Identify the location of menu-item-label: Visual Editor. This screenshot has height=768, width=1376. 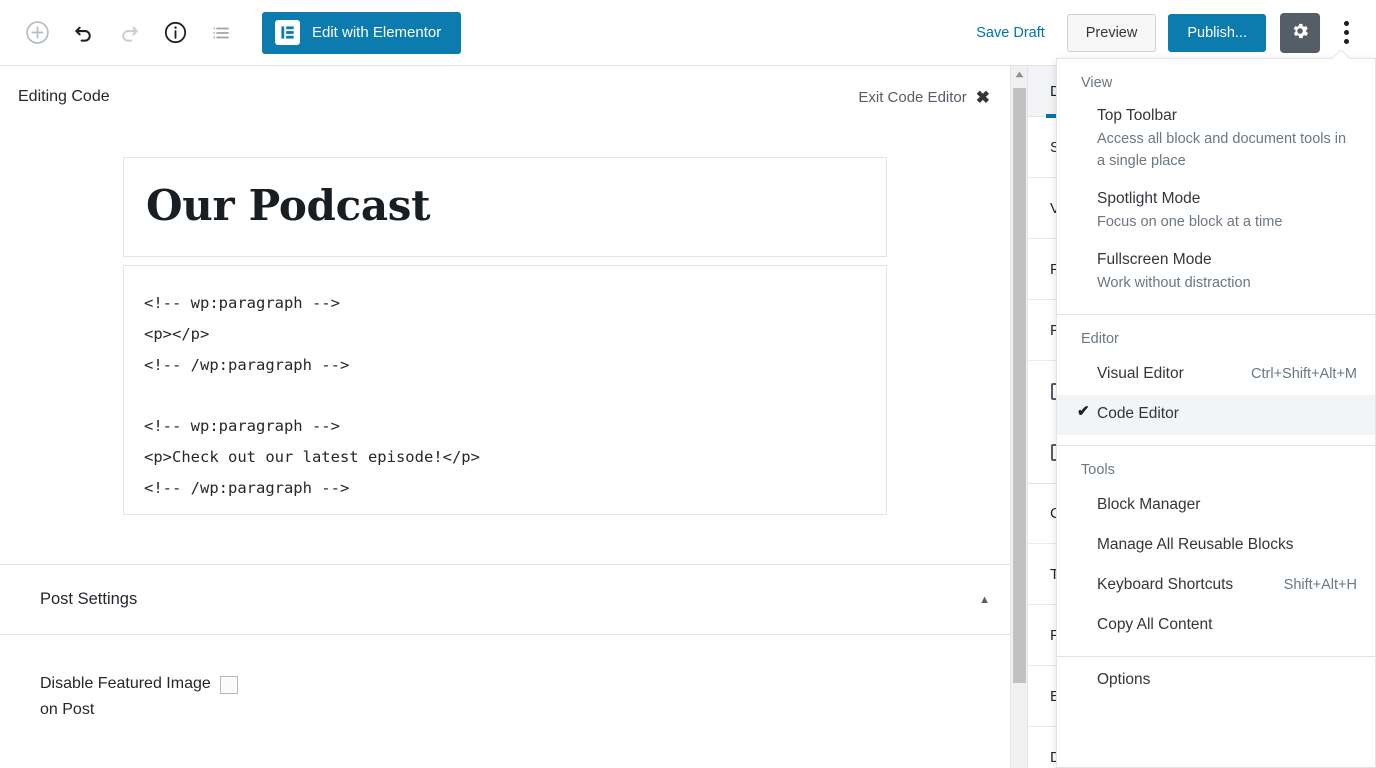
(1140, 373).